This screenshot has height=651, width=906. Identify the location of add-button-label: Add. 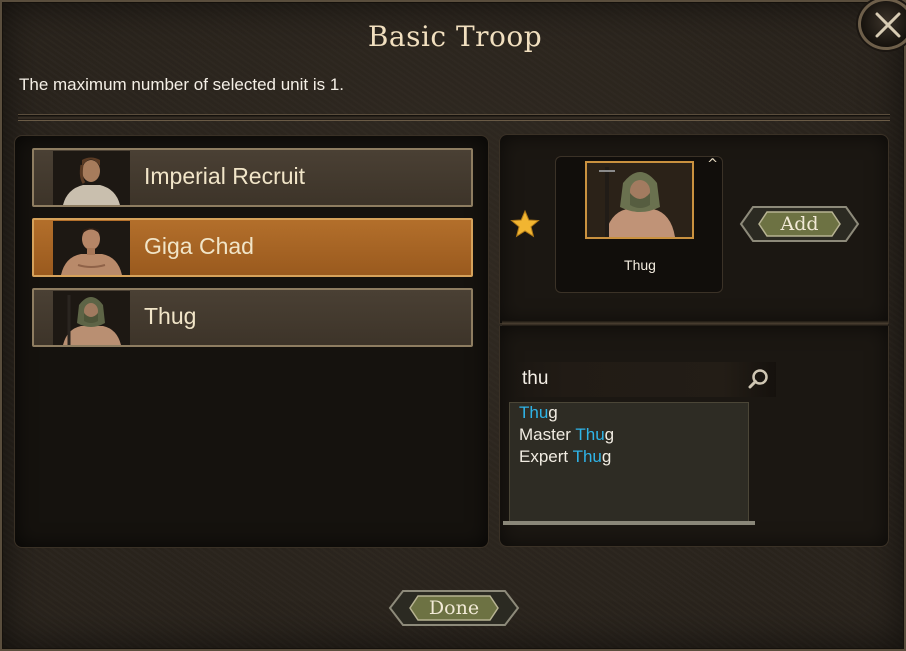
(799, 224).